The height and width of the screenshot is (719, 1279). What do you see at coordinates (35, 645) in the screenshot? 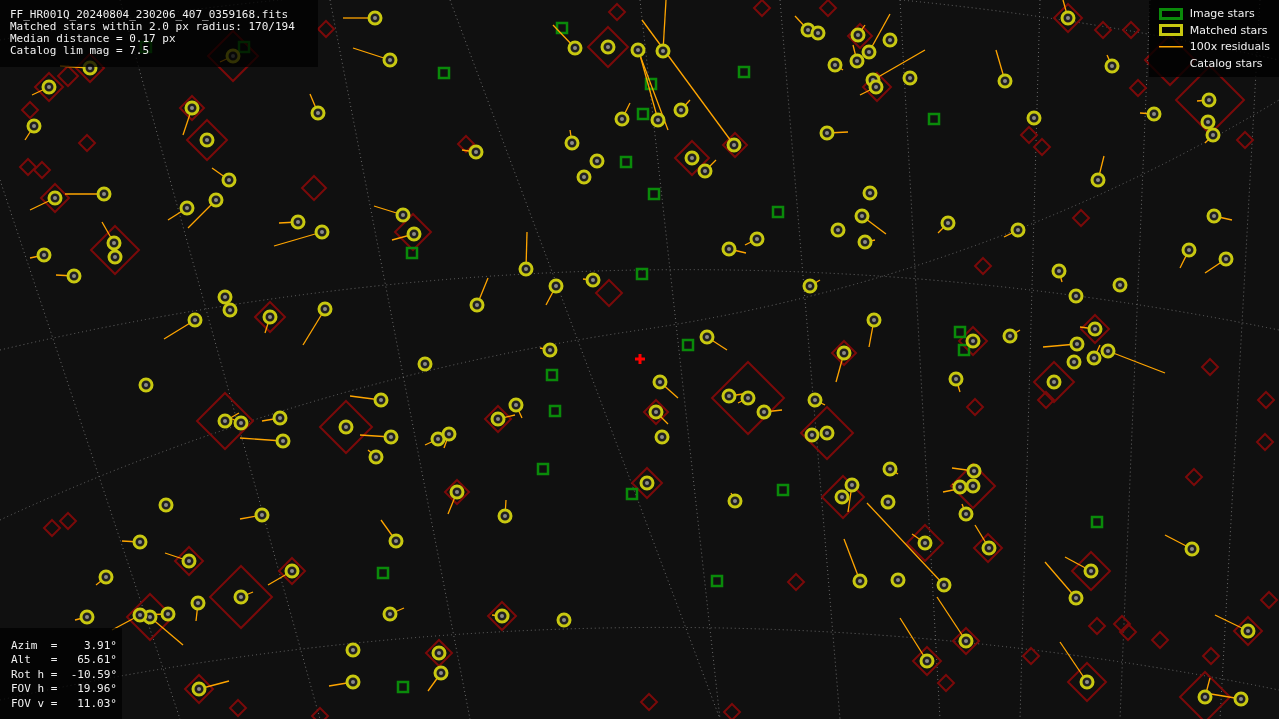
I see `pointing-label: Azim =` at bounding box center [35, 645].